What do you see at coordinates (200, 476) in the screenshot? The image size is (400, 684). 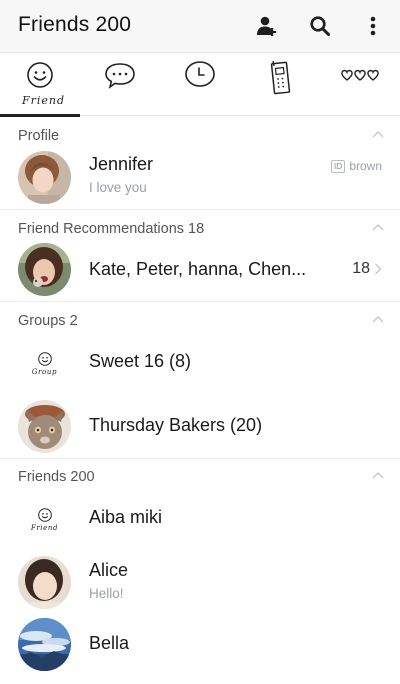 I see `section-header-friends: Friends 200` at bounding box center [200, 476].